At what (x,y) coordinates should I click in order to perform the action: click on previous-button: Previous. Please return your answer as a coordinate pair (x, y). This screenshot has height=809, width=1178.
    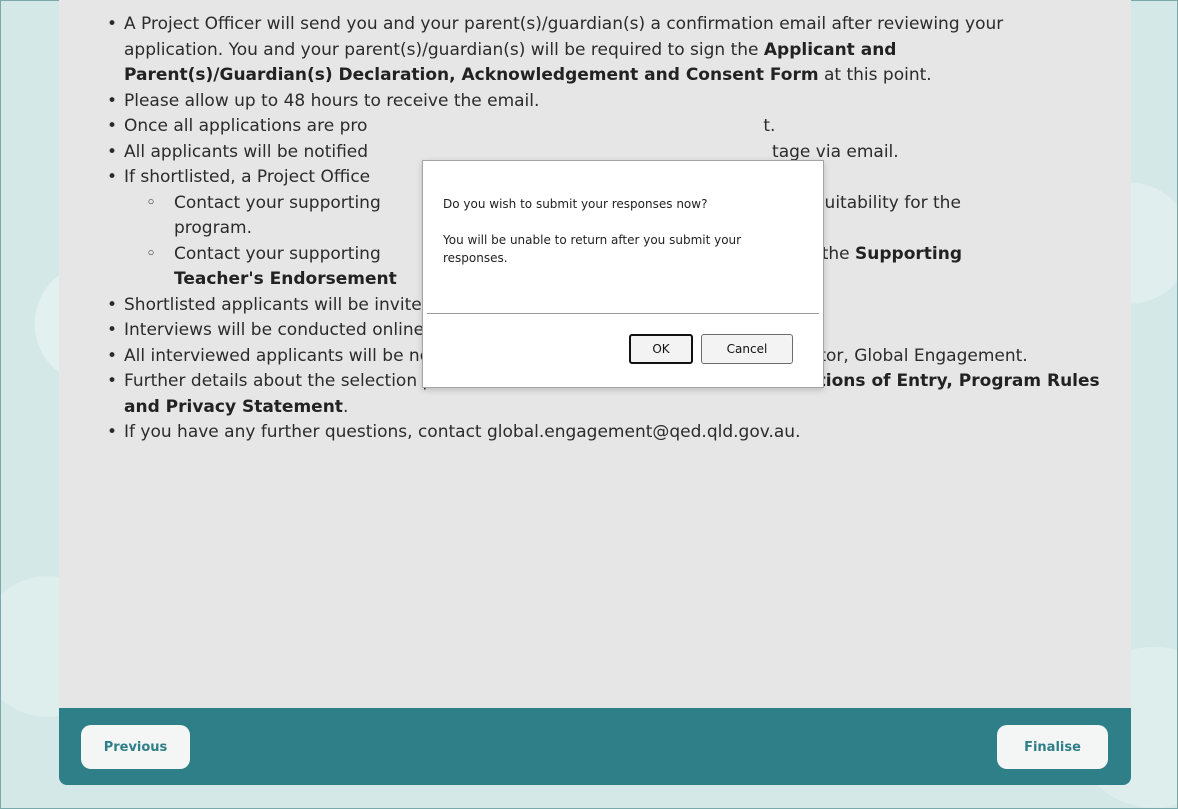
    Looking at the image, I should click on (135, 747).